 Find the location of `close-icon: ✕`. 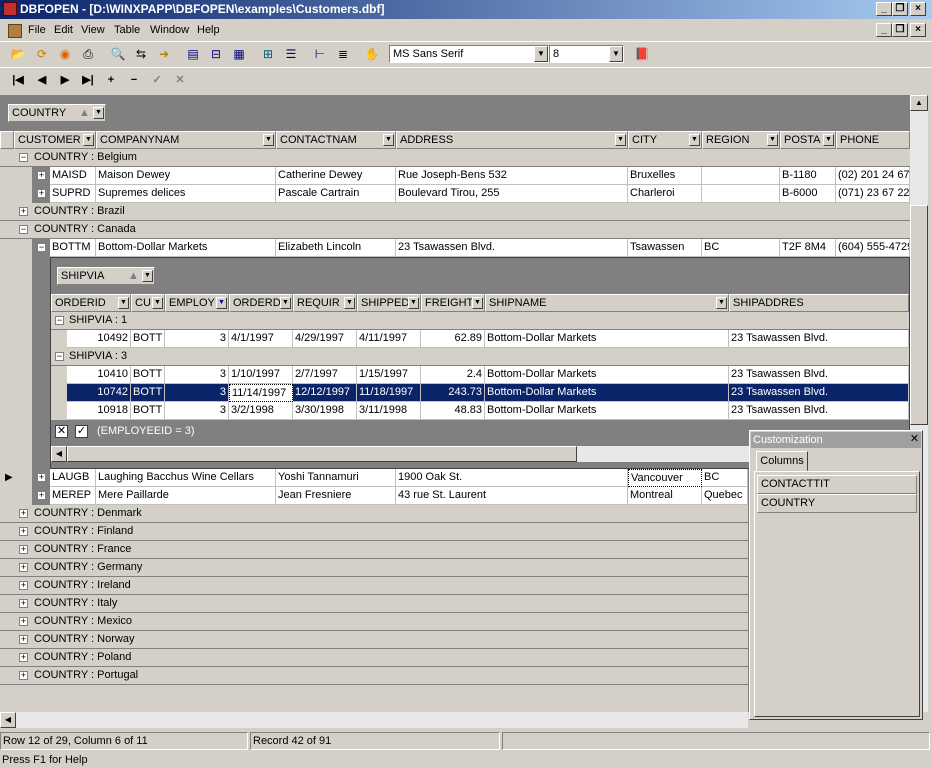

close-icon: ✕ is located at coordinates (914, 439).